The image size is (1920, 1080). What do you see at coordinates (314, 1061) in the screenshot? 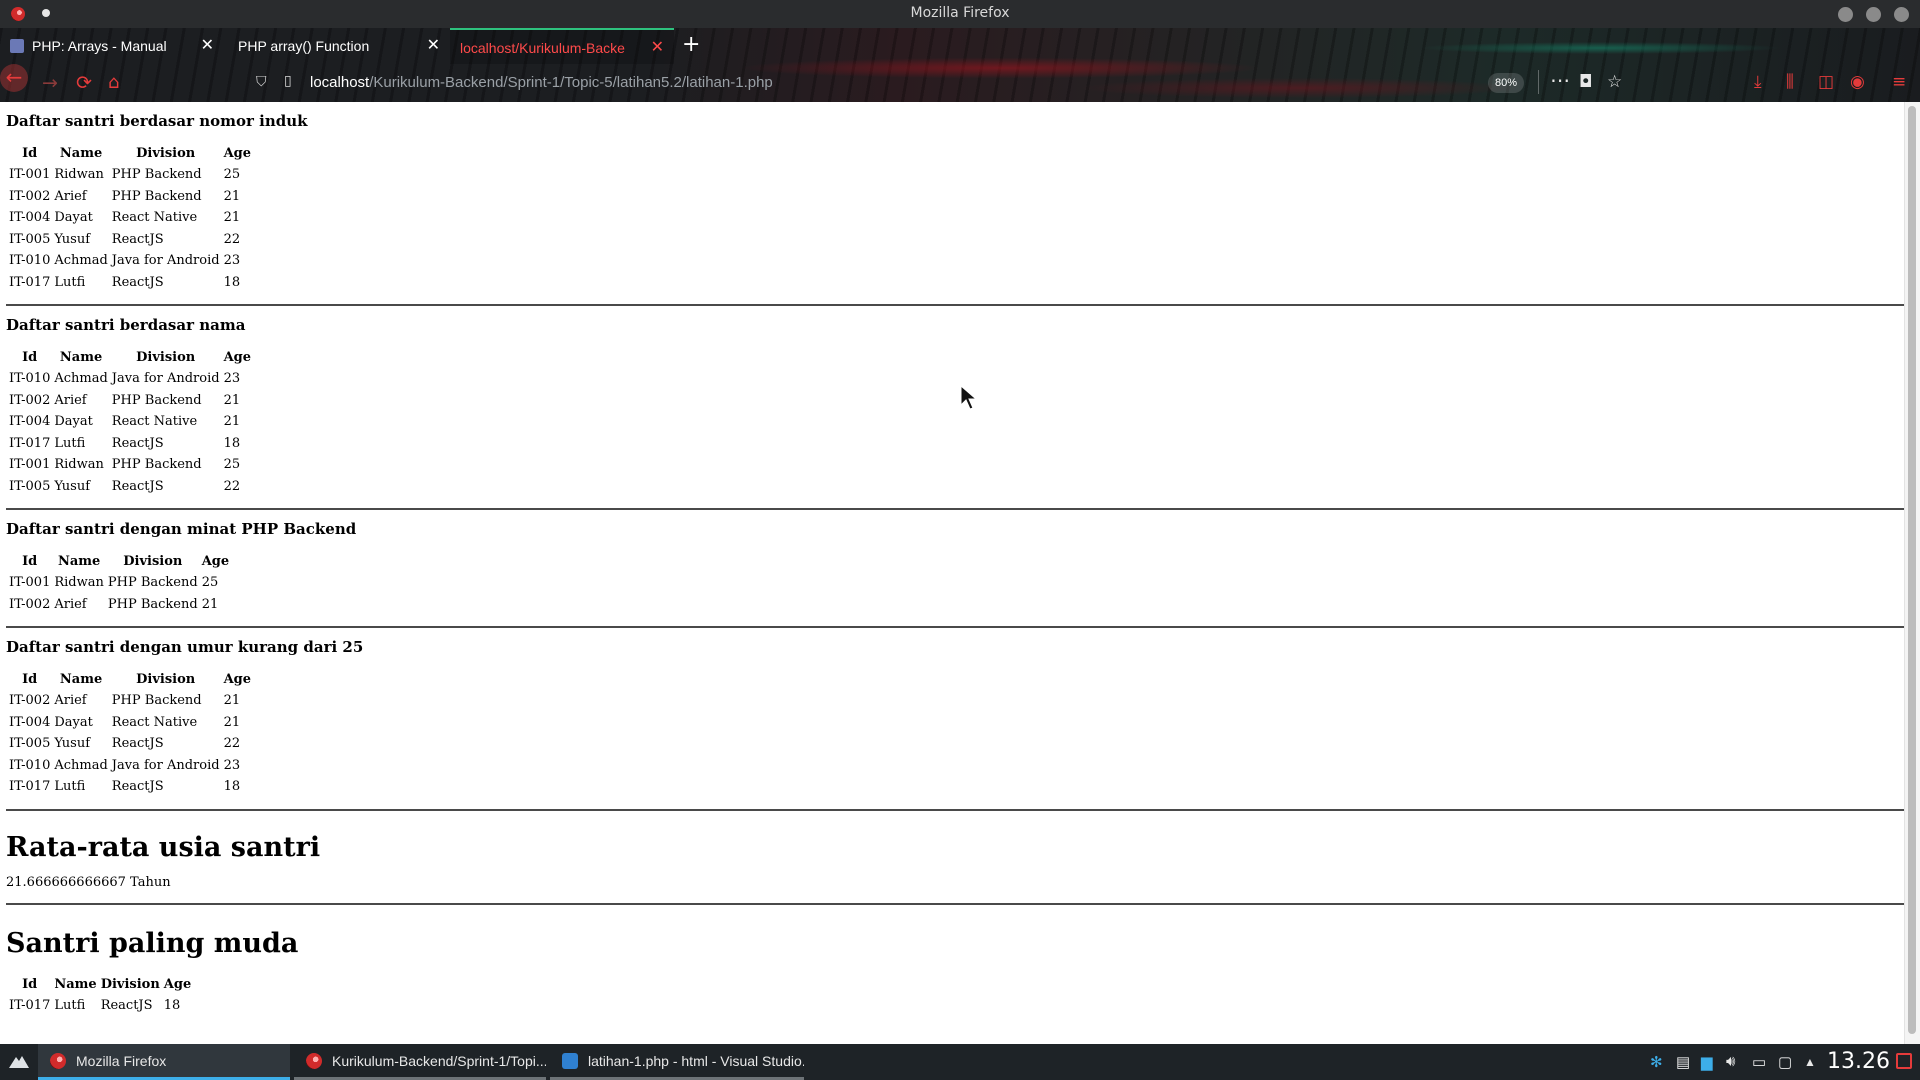
I see `firefox-icon` at bounding box center [314, 1061].